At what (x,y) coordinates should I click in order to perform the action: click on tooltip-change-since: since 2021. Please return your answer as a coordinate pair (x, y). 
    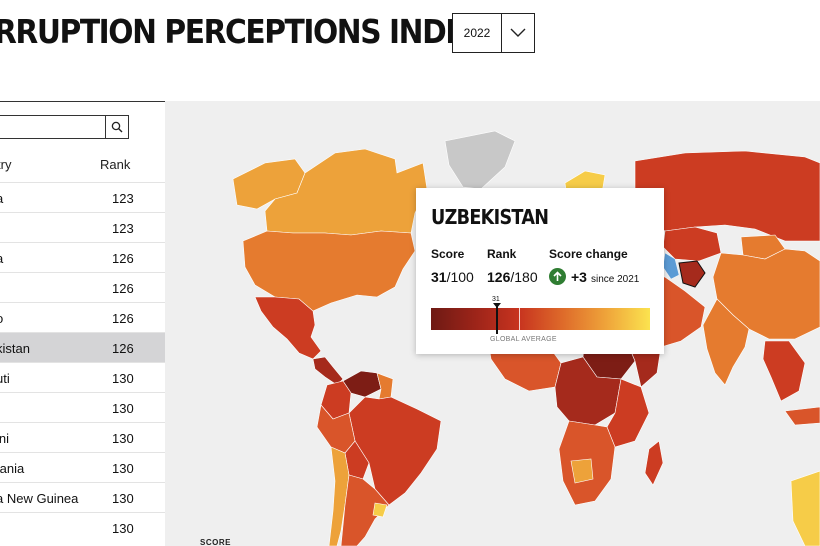
    Looking at the image, I should click on (615, 279).